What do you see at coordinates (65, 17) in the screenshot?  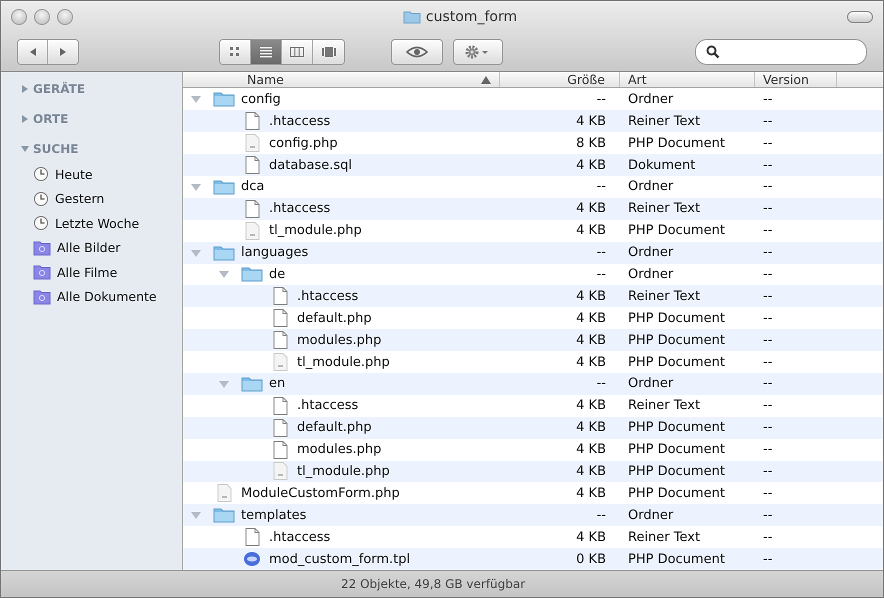 I see `zoom-button` at bounding box center [65, 17].